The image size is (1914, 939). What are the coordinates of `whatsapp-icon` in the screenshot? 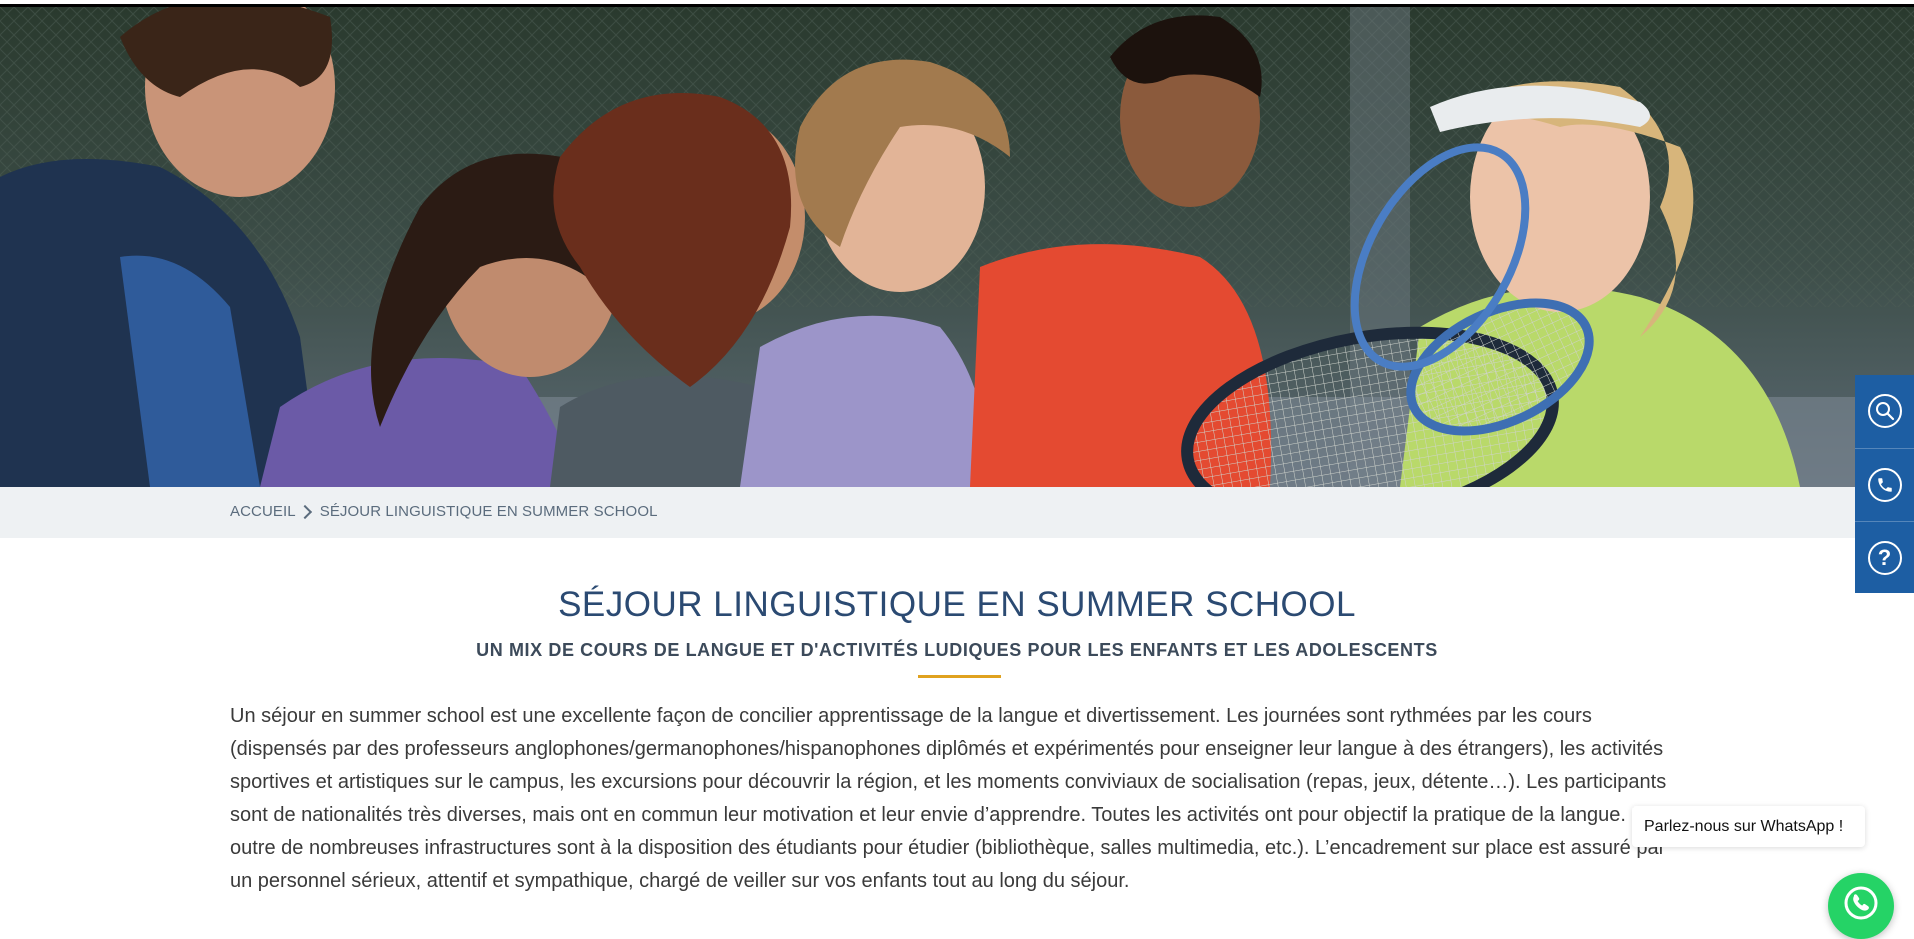 It's located at (1861, 903).